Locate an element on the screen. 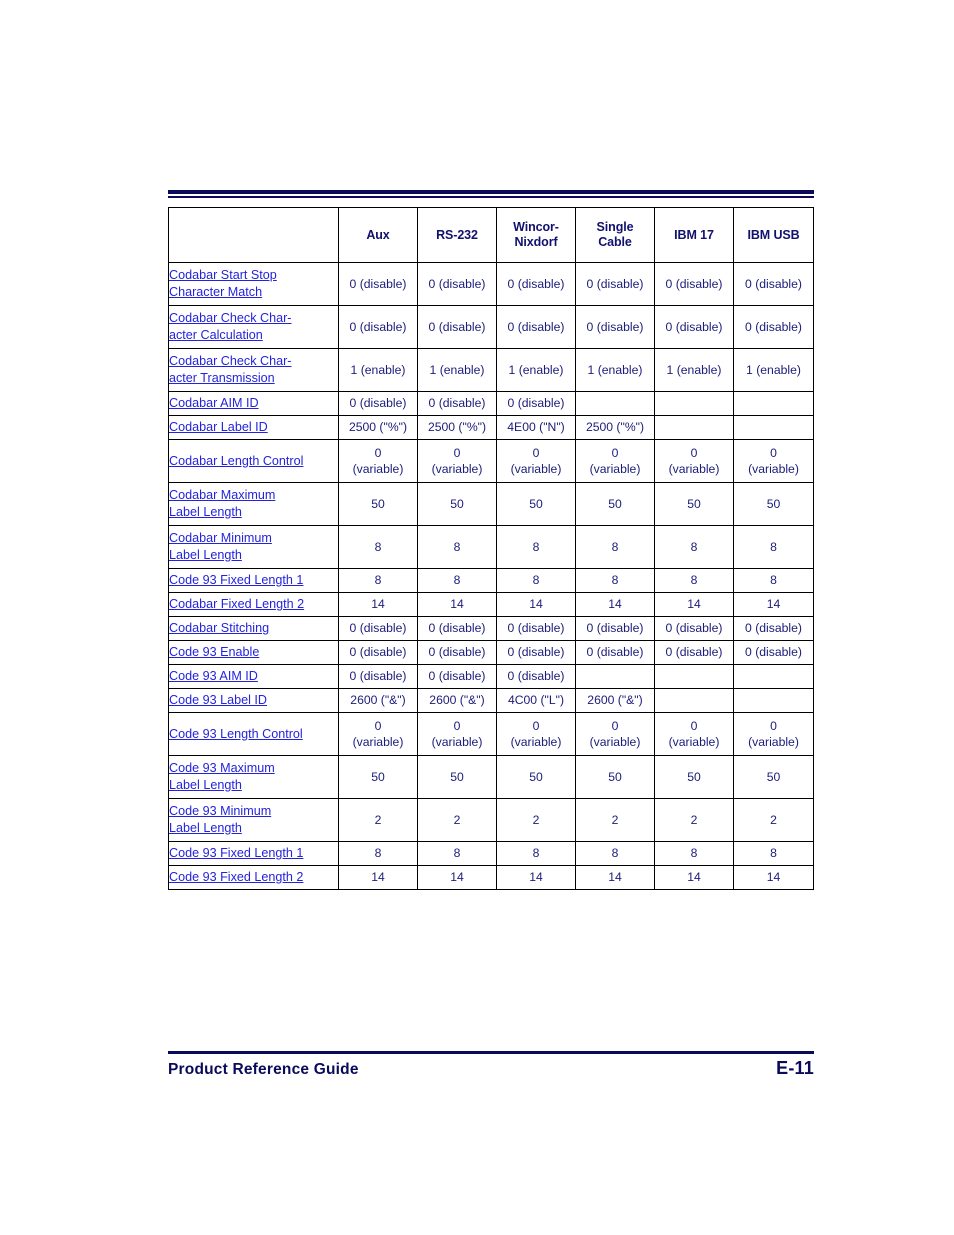 Image resolution: width=954 pixels, height=1235 pixels. row-label-line: Label Length is located at coordinates (205, 828).